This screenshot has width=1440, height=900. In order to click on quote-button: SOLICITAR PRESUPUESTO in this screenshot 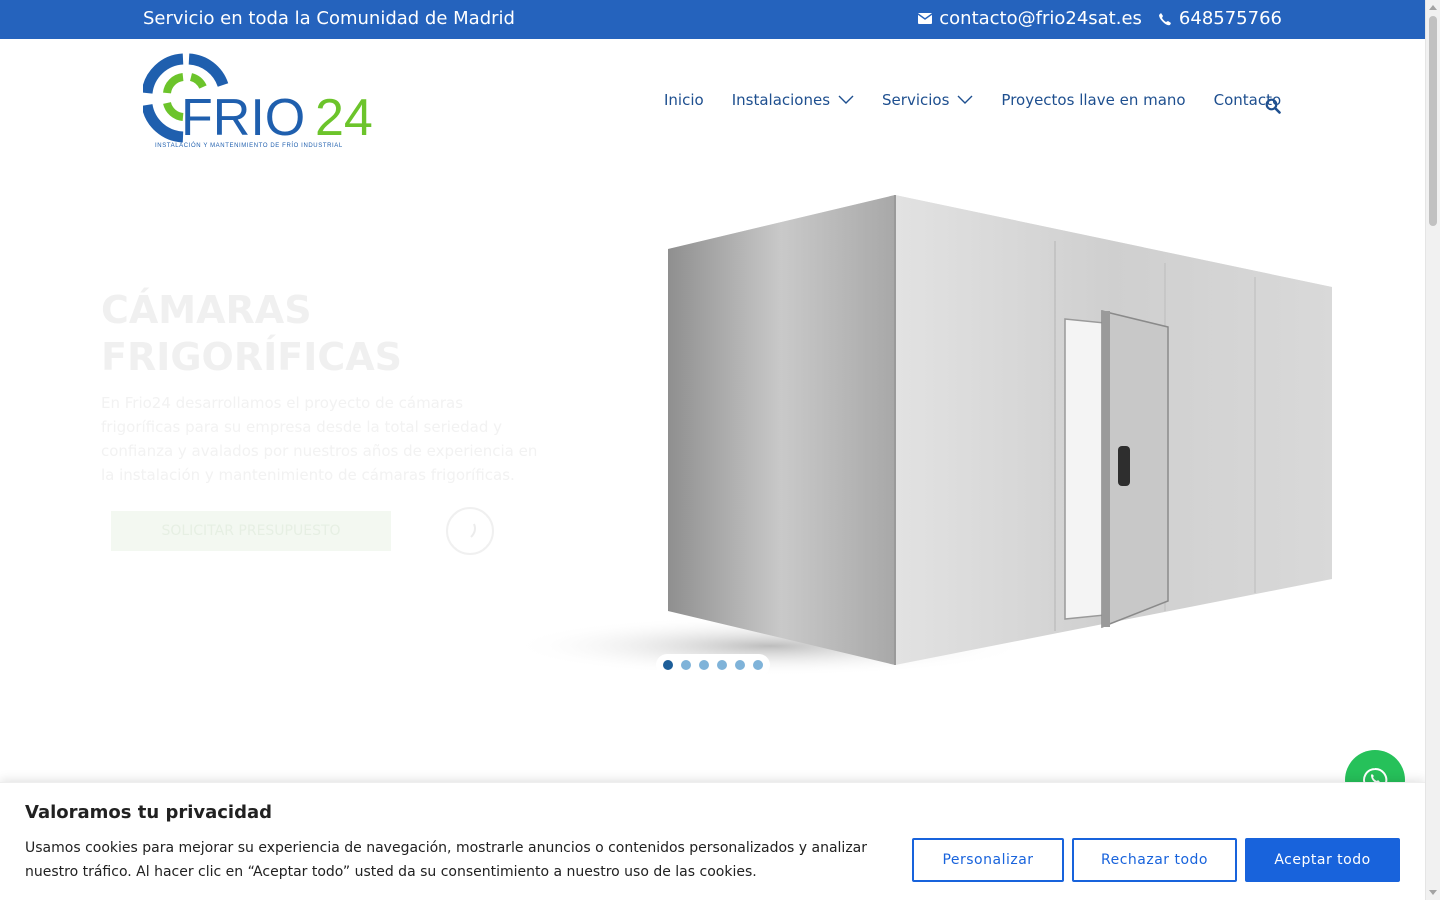, I will do `click(251, 531)`.